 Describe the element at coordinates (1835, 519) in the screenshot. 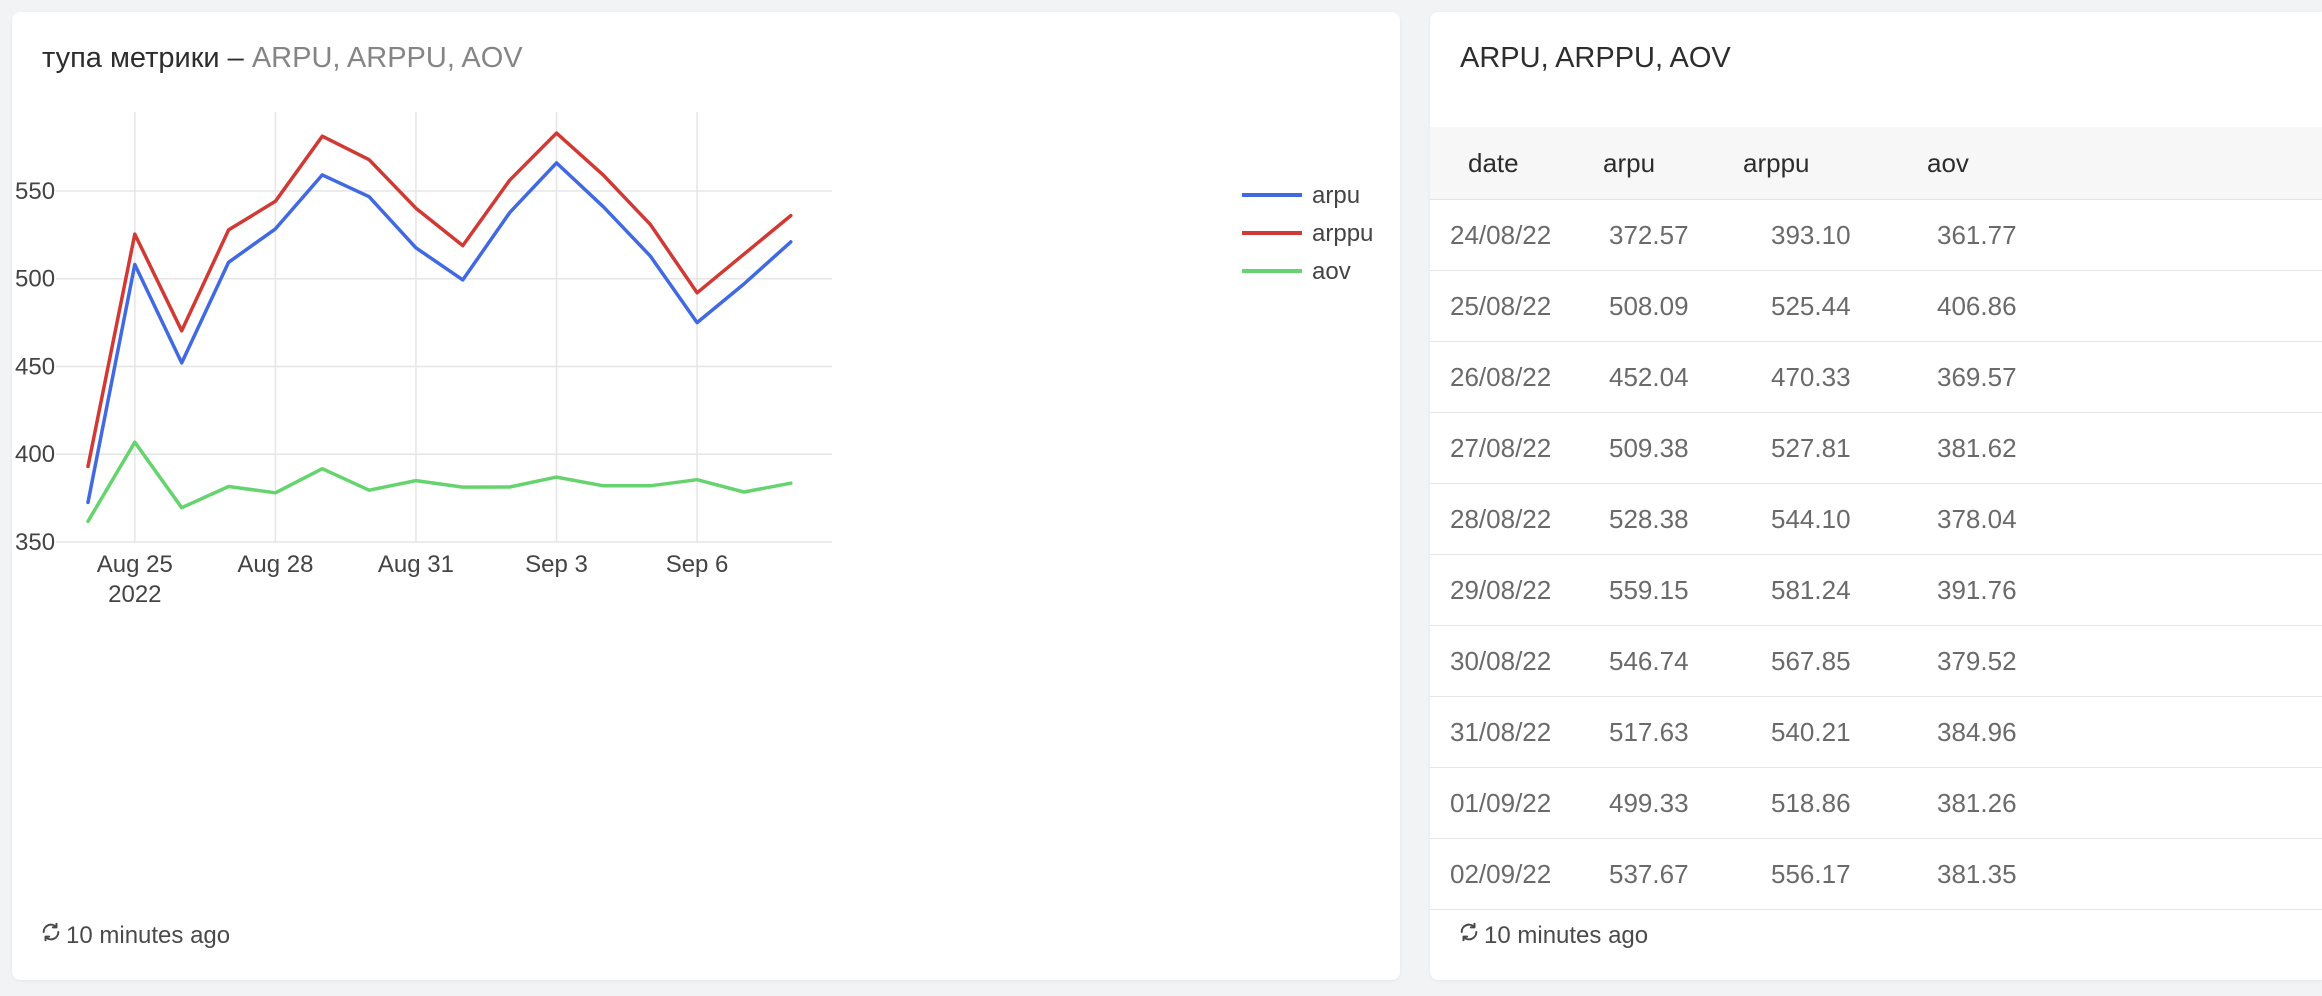

I see `cell-arppu: 544.10` at that location.